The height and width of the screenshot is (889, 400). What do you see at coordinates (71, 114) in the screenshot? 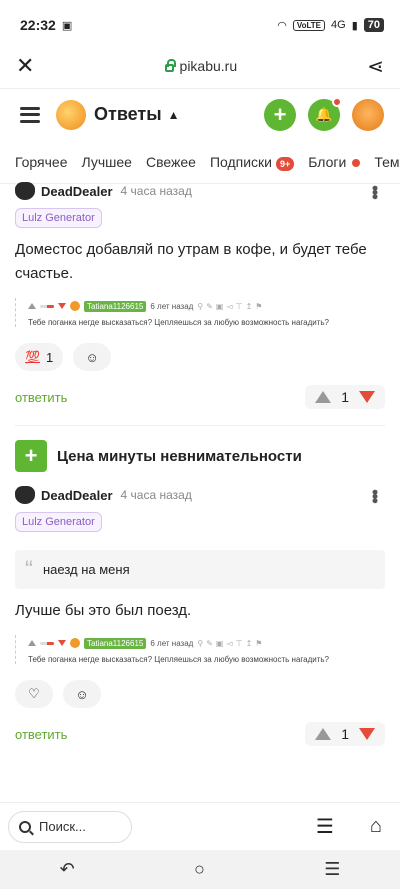
I see `pikabu-logo` at bounding box center [71, 114].